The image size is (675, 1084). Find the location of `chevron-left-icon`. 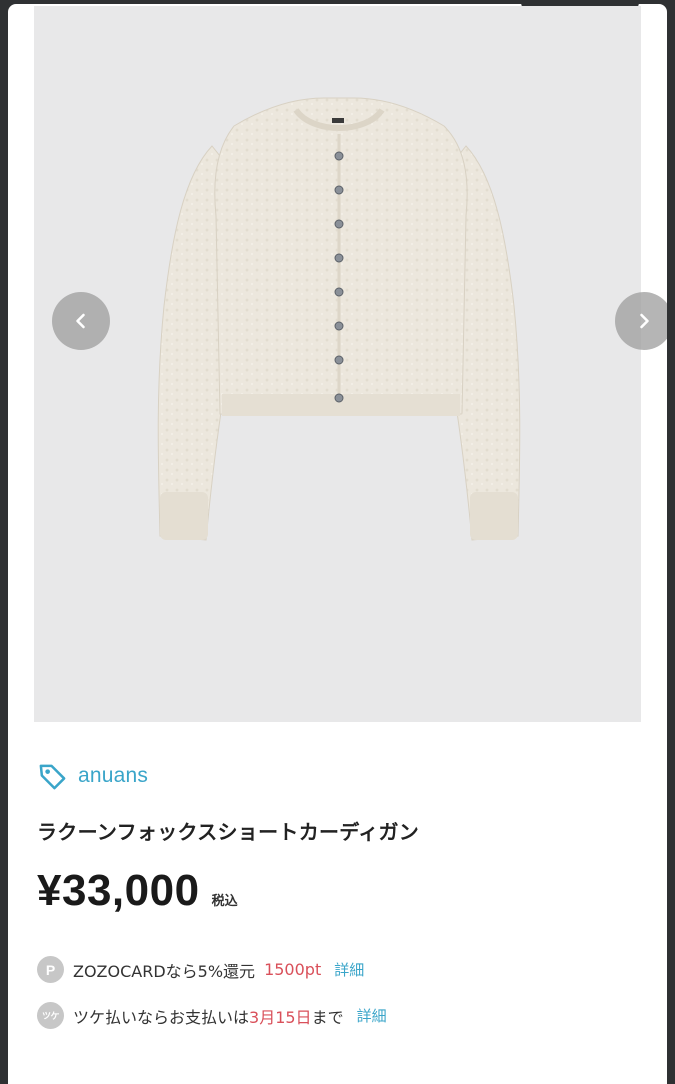

chevron-left-icon is located at coordinates (80, 321).